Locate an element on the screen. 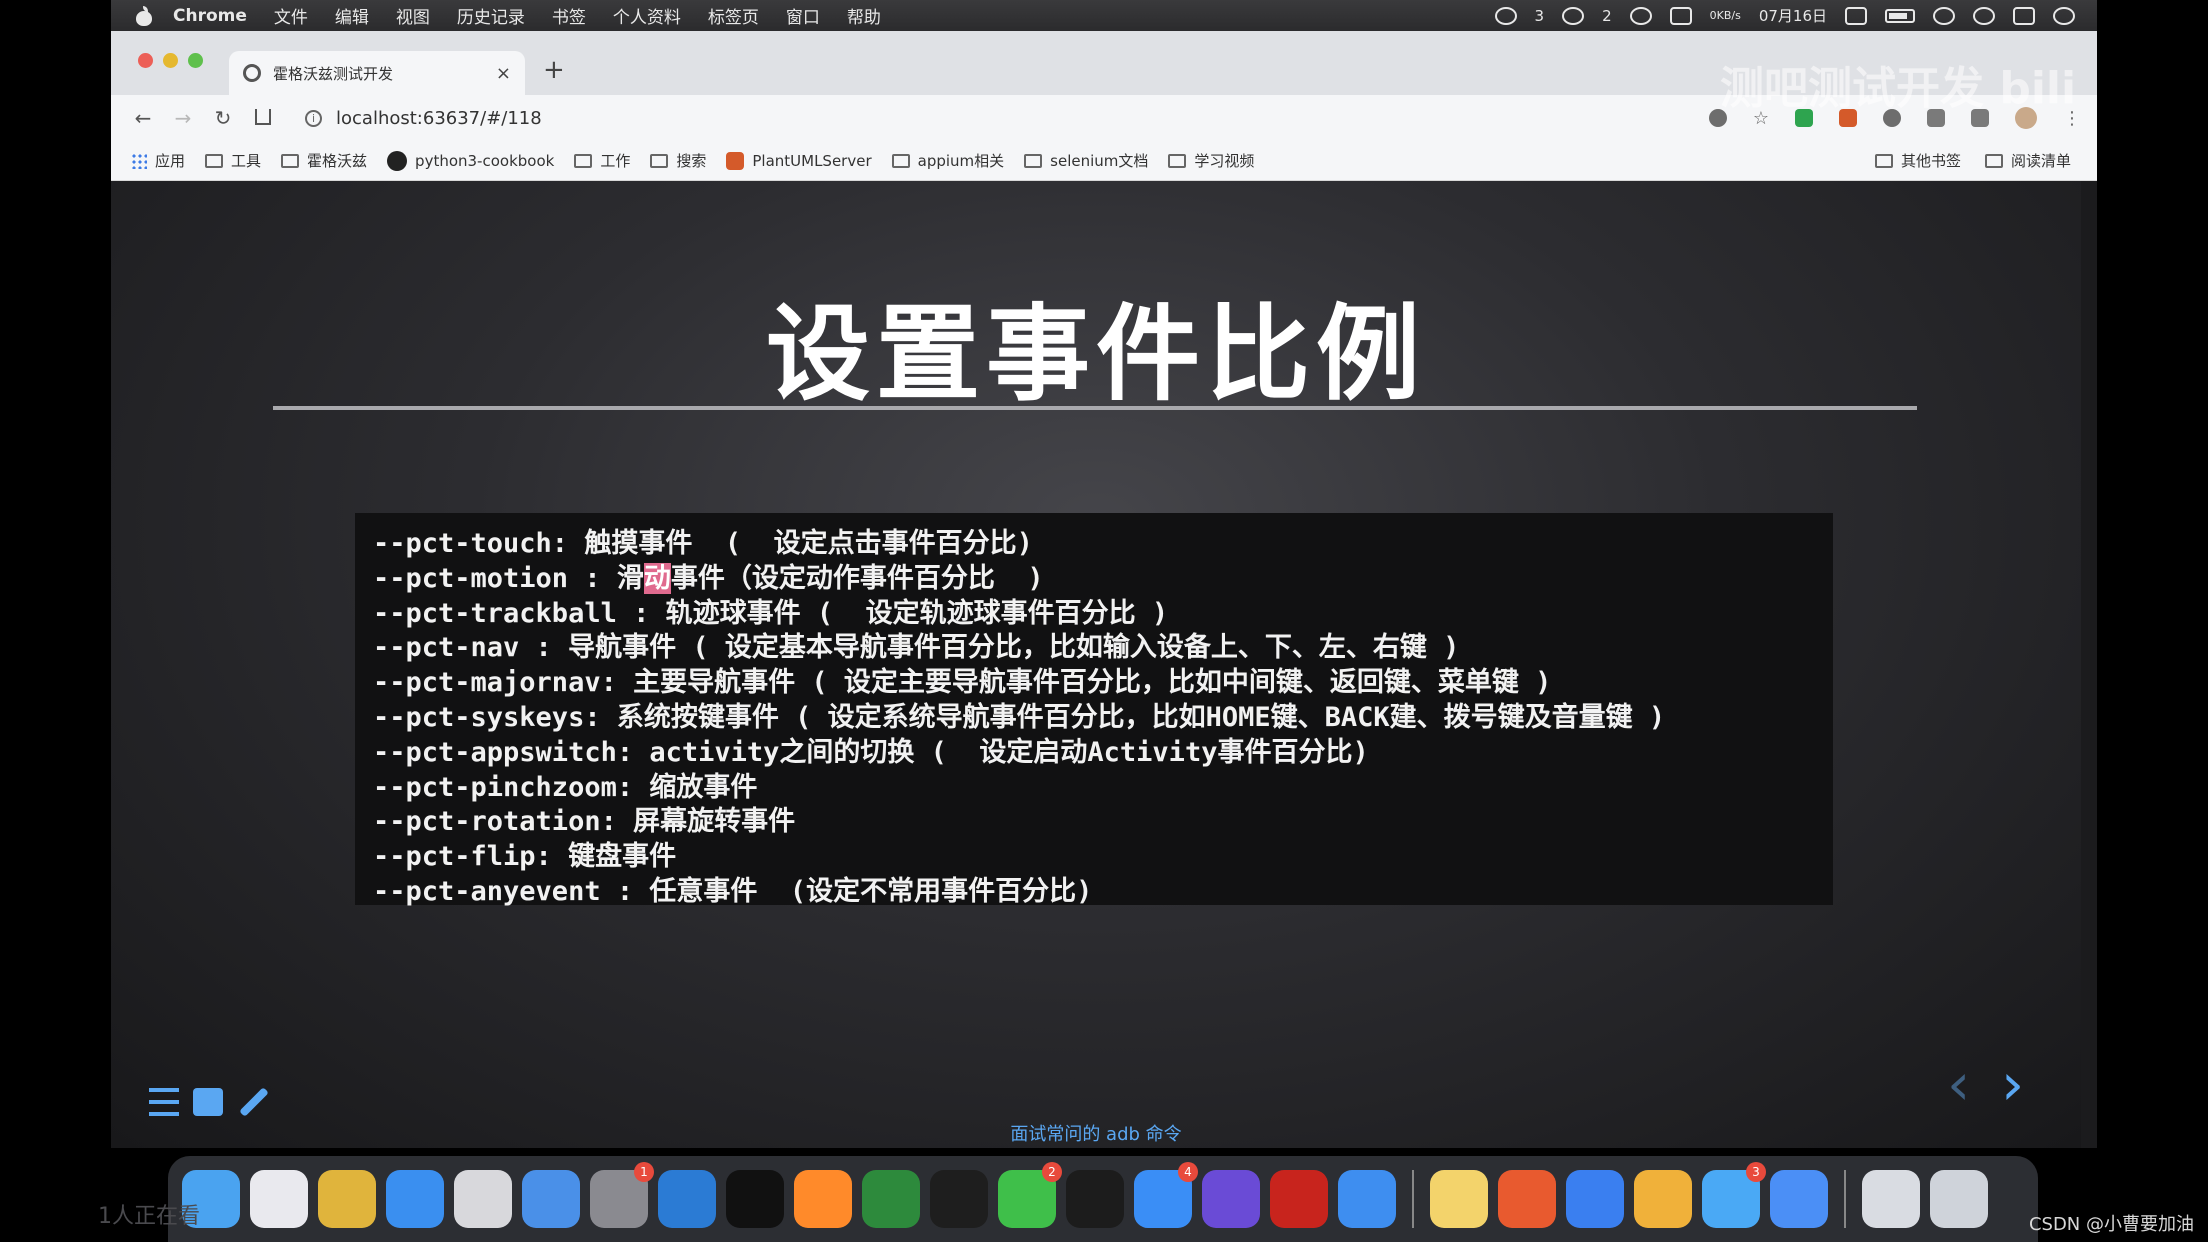 The image size is (2208, 1242). menu-app-name: Chrome is located at coordinates (210, 16).